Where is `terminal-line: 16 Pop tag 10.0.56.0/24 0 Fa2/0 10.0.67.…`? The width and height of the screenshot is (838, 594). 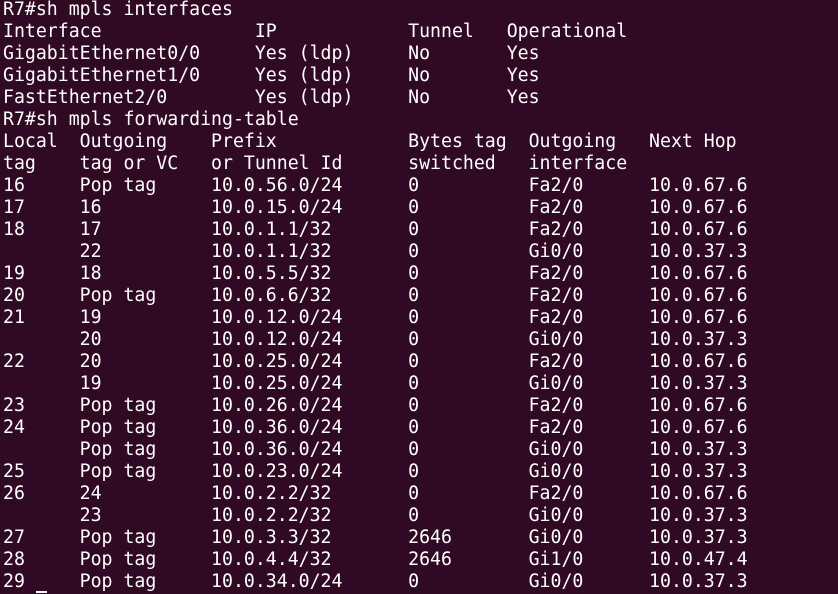
terminal-line: 16 Pop tag 10.0.56.0/24 0 Fa2/0 10.0.67.… is located at coordinates (375, 185).